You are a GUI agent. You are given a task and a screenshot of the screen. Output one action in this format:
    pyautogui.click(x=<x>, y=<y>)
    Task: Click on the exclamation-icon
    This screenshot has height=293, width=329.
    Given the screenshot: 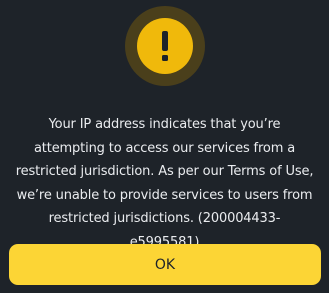 What is the action you would take?
    pyautogui.click(x=165, y=46)
    